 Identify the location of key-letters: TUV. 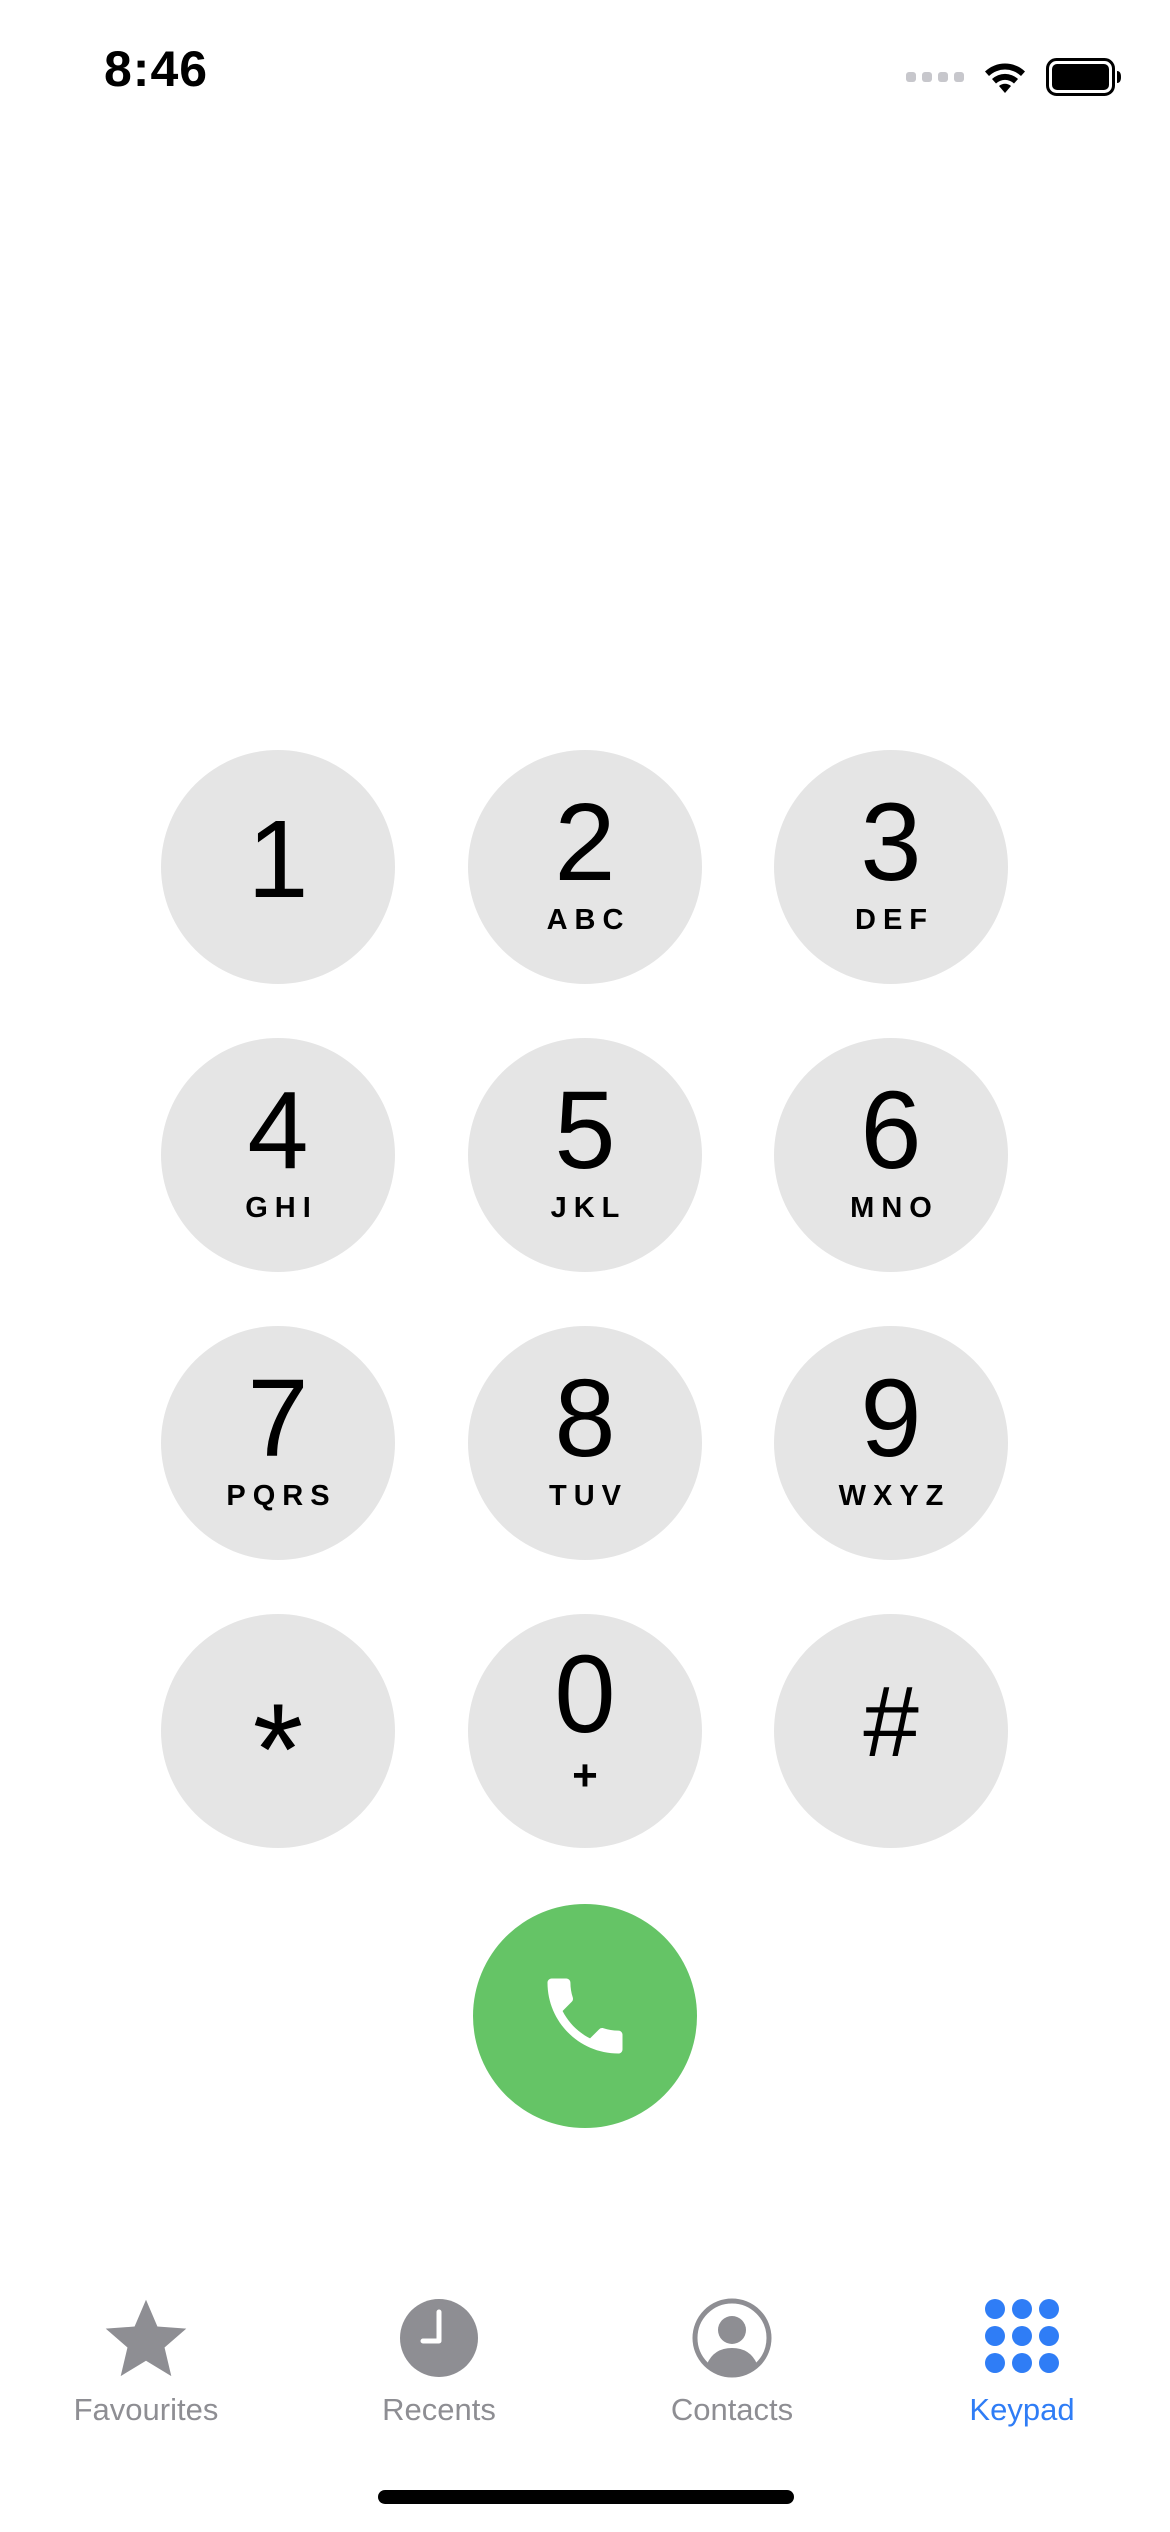
(588, 1496).